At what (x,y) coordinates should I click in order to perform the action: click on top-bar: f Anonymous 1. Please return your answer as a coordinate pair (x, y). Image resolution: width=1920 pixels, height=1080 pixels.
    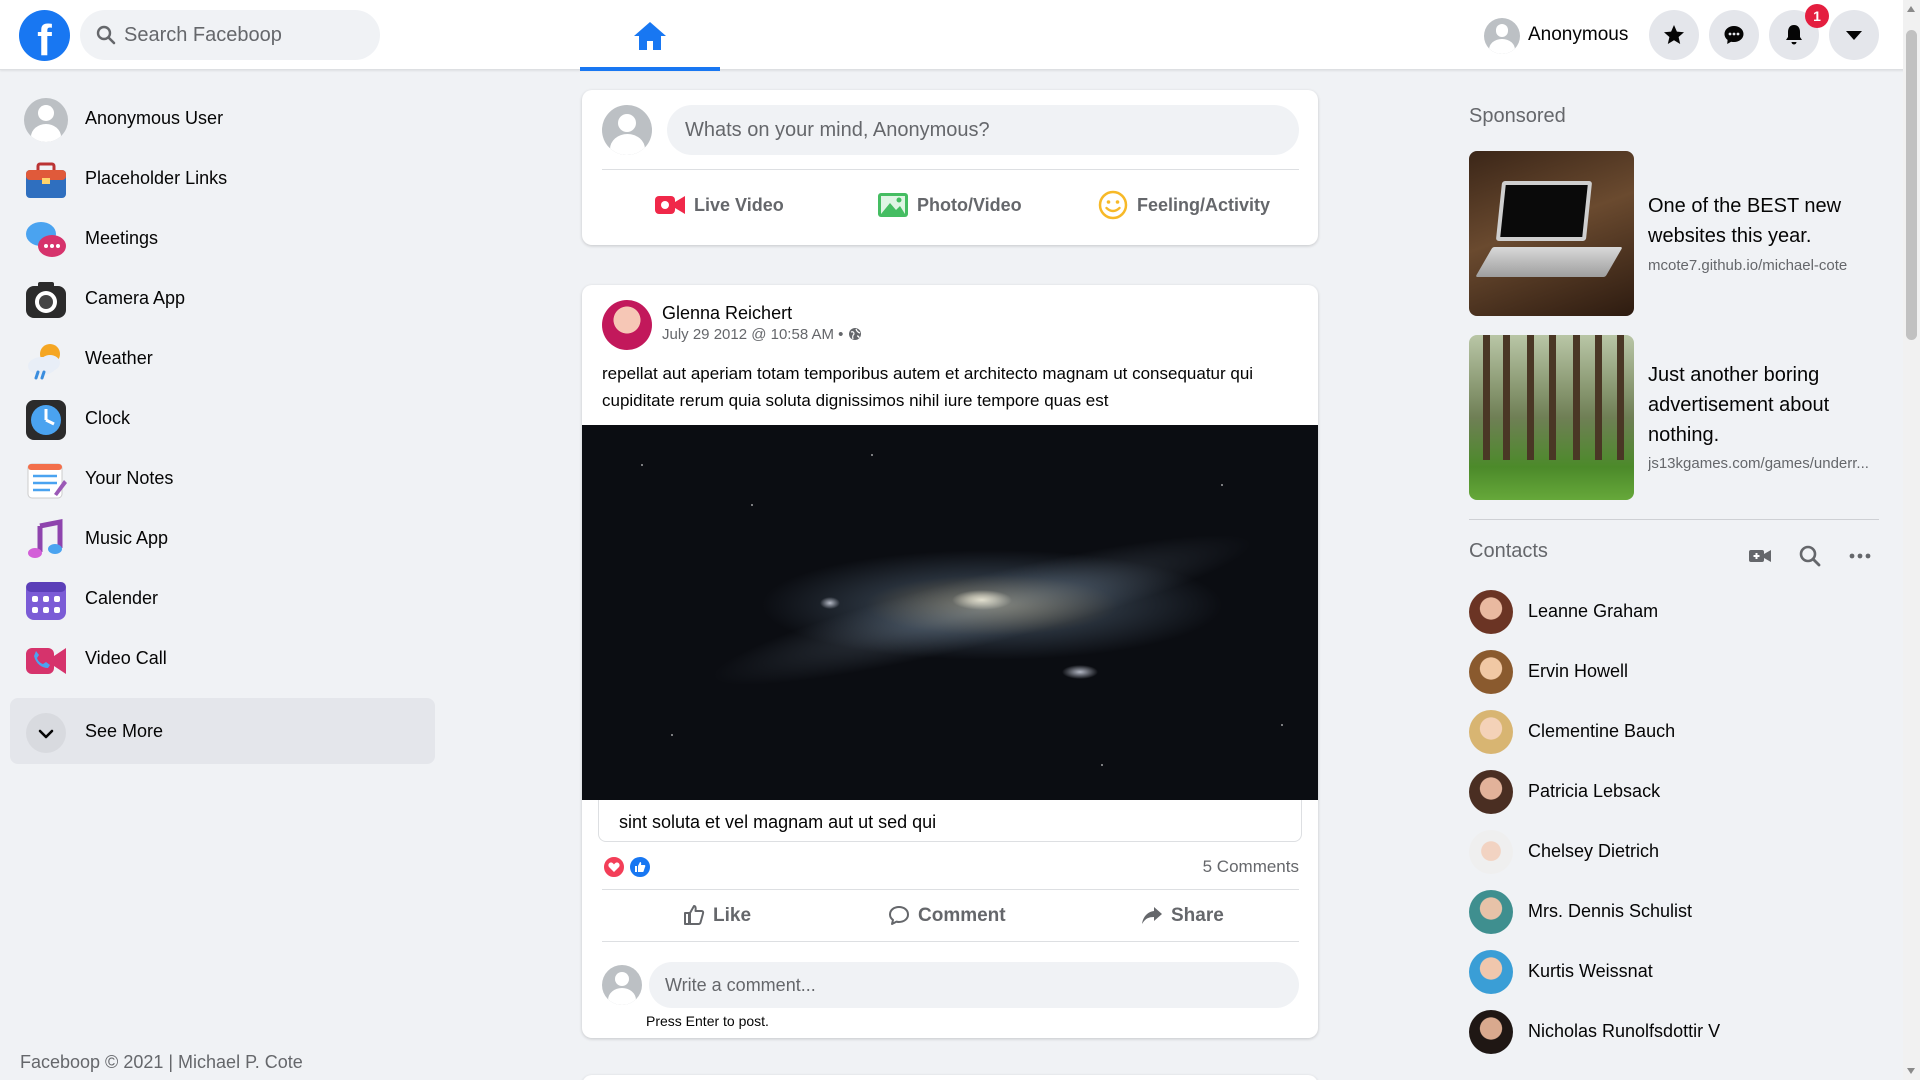
    Looking at the image, I should click on (960, 35).